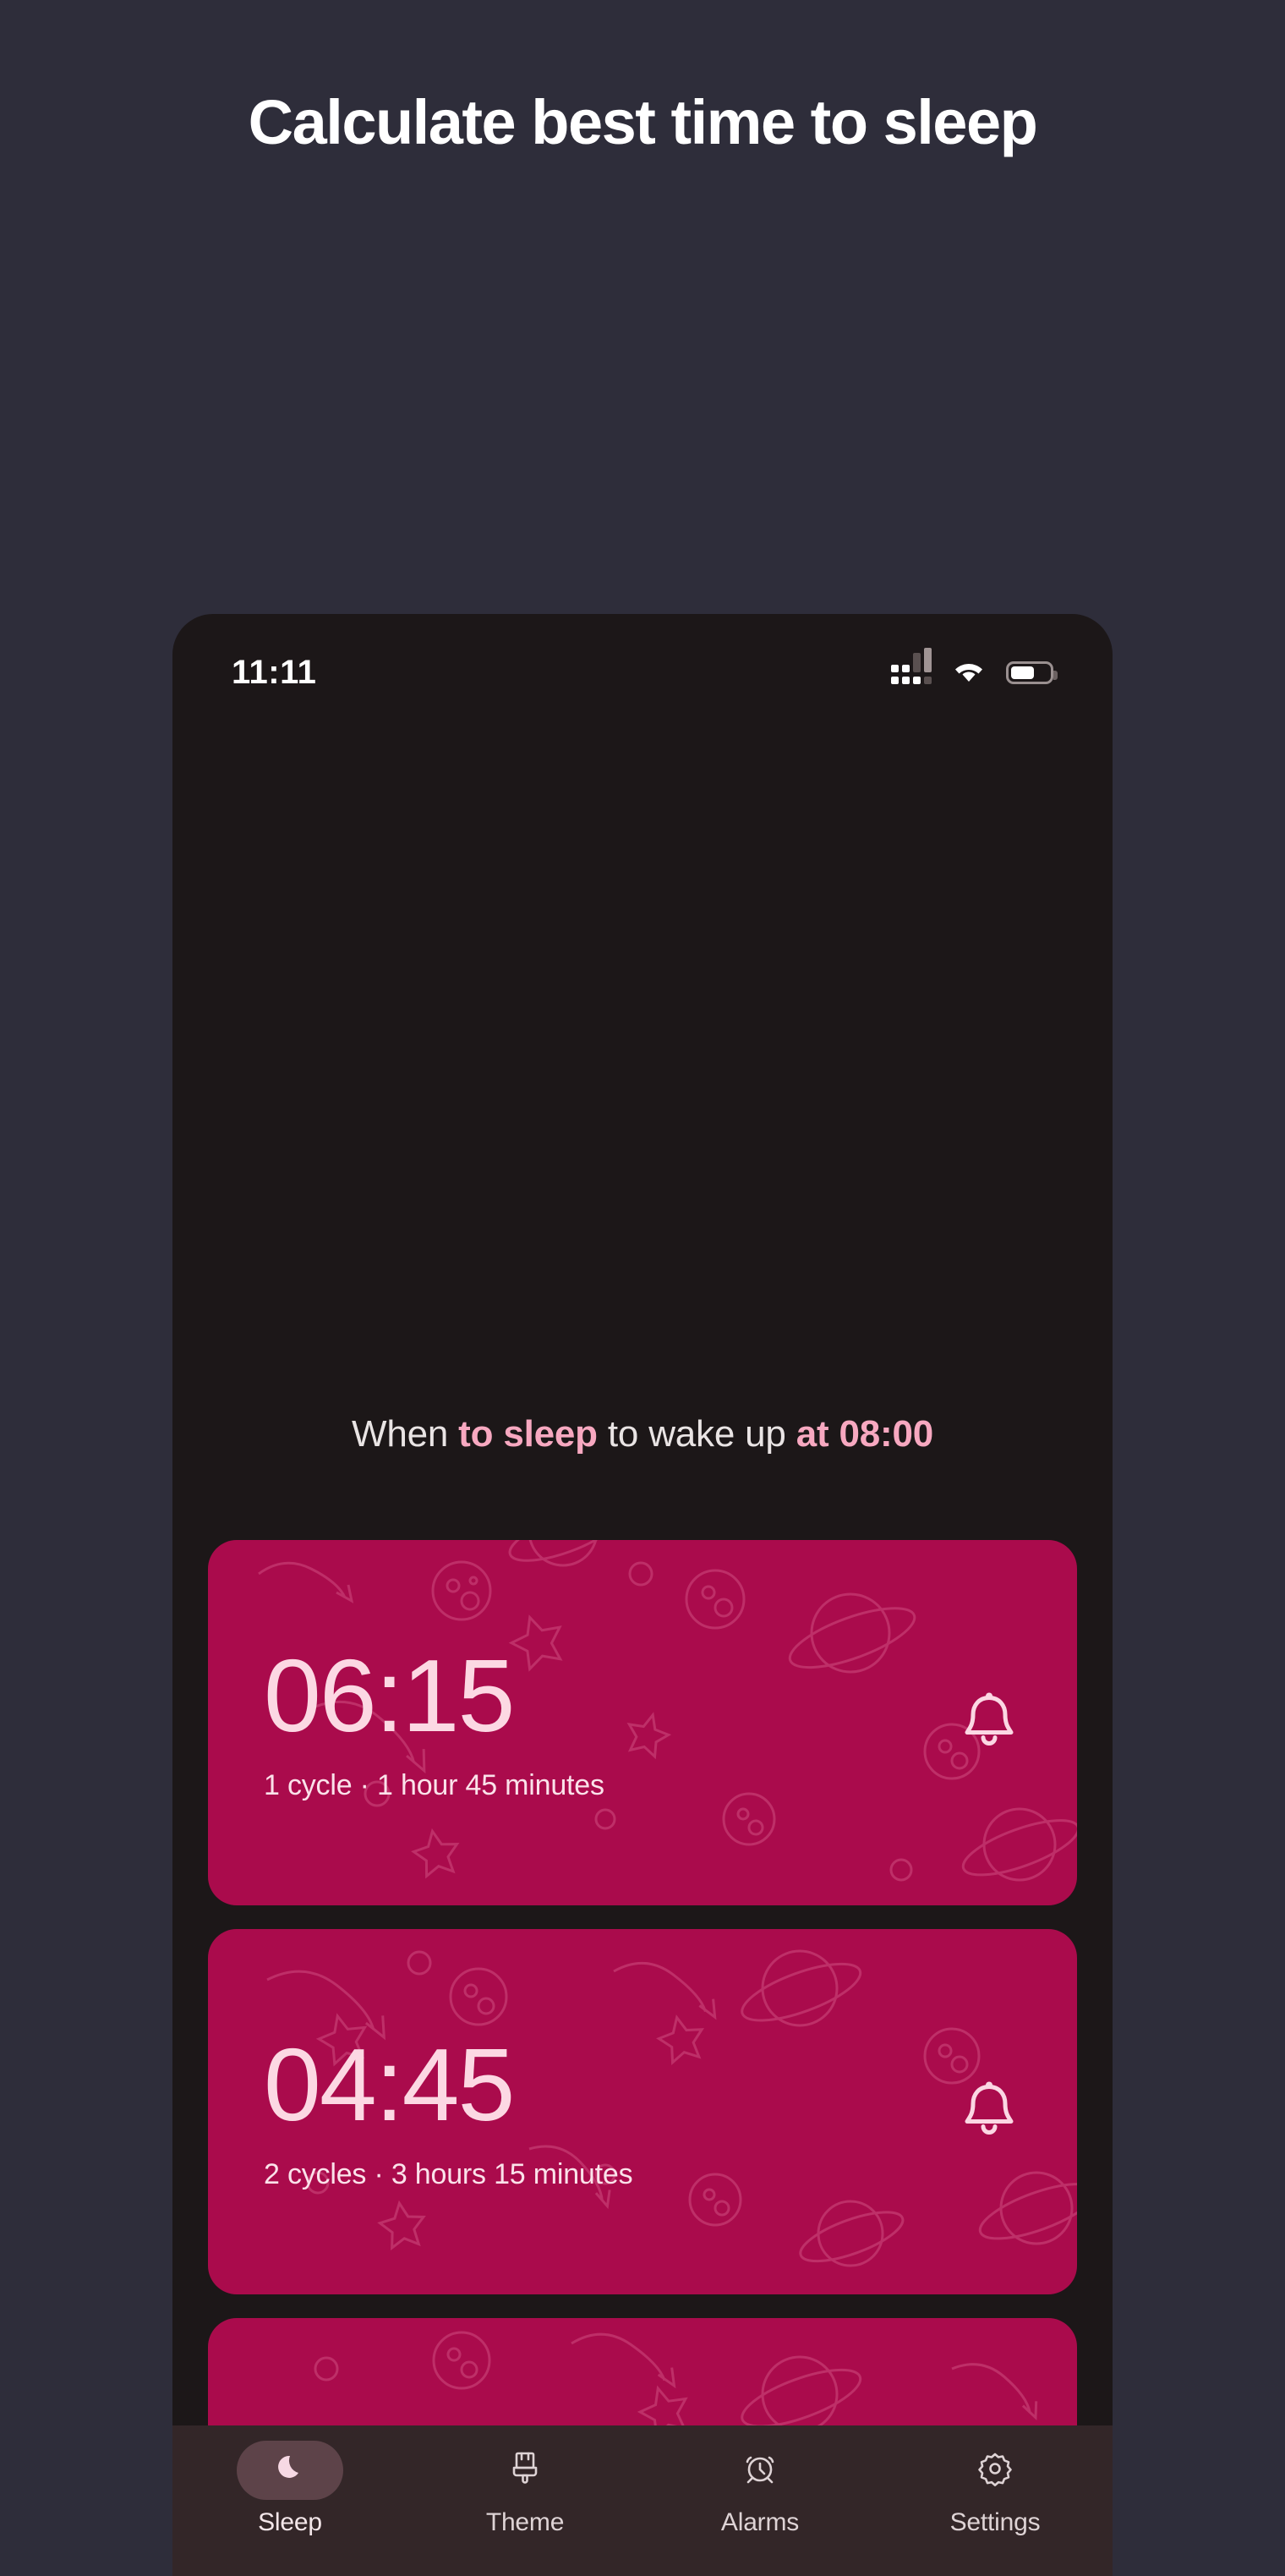  Describe the element at coordinates (642, 1722) in the screenshot. I see `sleep-time-card: 06:15 1 cycle · 1 hour 45 minutes` at that location.